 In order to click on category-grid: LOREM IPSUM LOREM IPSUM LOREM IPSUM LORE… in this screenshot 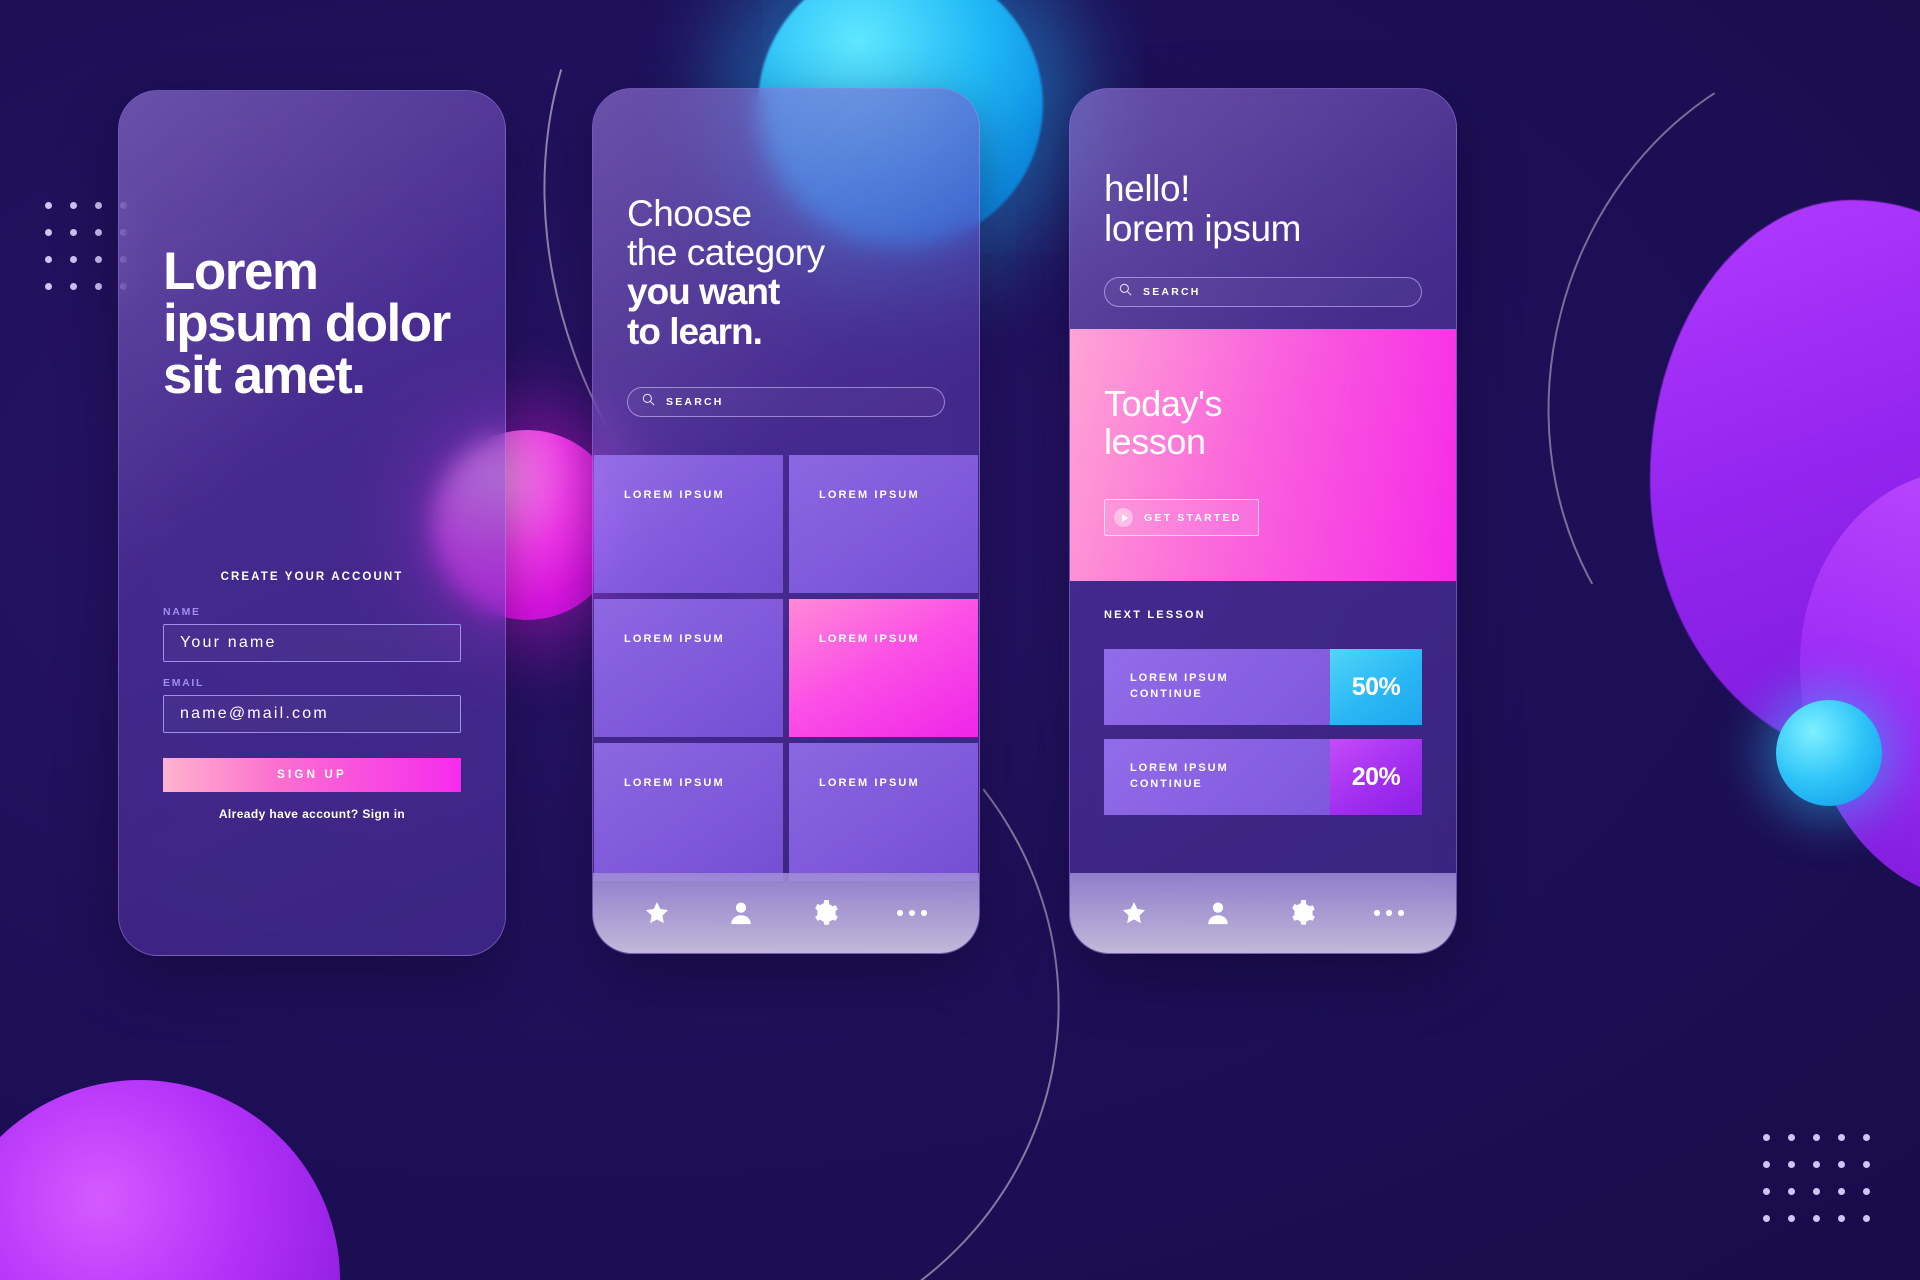, I will do `click(786, 668)`.